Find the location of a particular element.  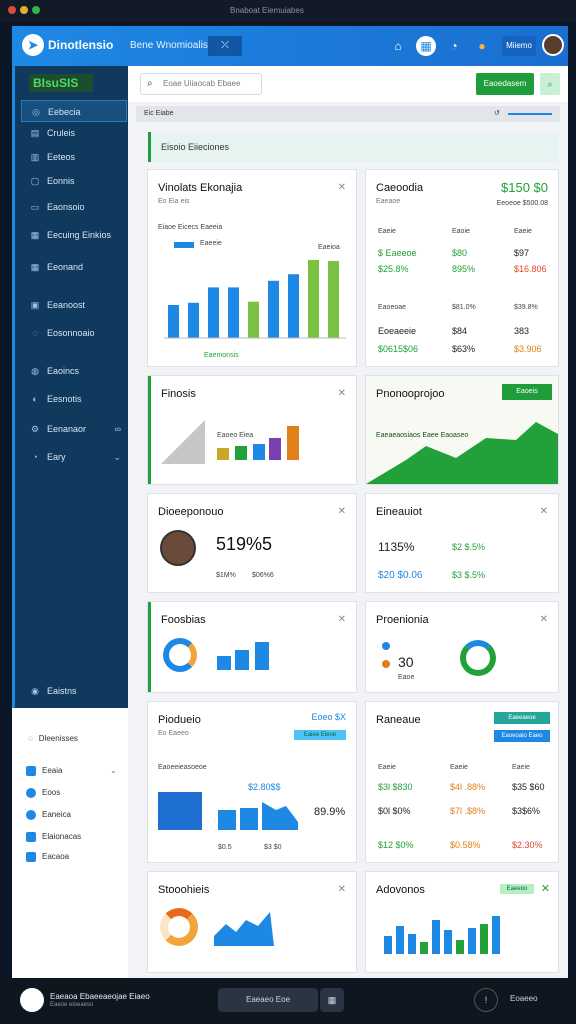

user-icon: ◍ is located at coordinates (35, 371).